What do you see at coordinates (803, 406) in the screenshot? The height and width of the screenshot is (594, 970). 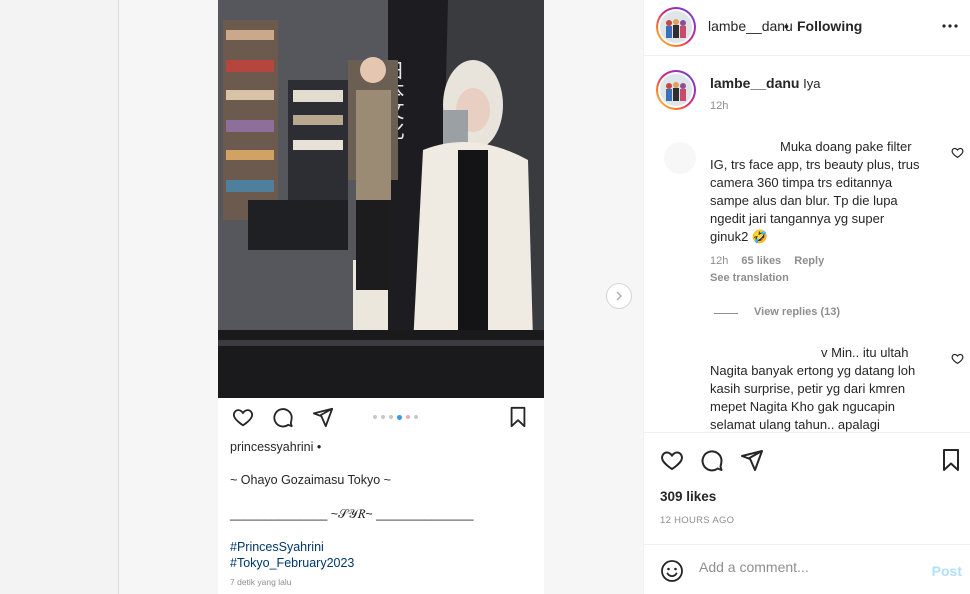 I see `comment-text-line: mepet Nagita Kho gak ngucapin` at bounding box center [803, 406].